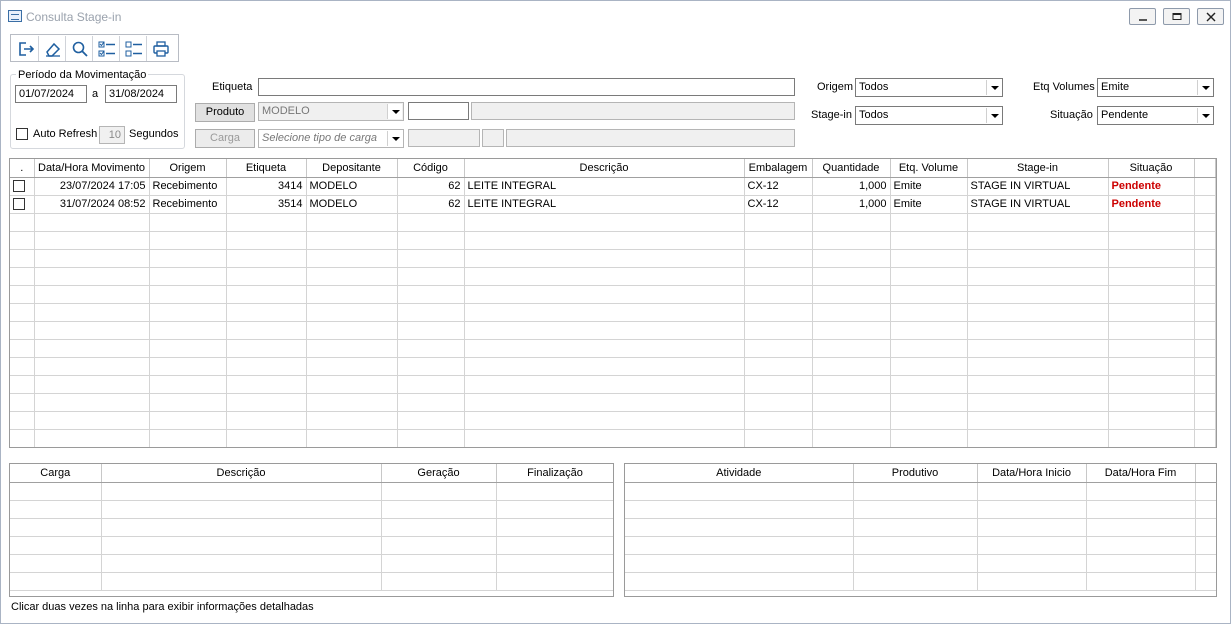 The height and width of the screenshot is (624, 1231). What do you see at coordinates (778, 186) in the screenshot?
I see `table-cell: CX-12` at bounding box center [778, 186].